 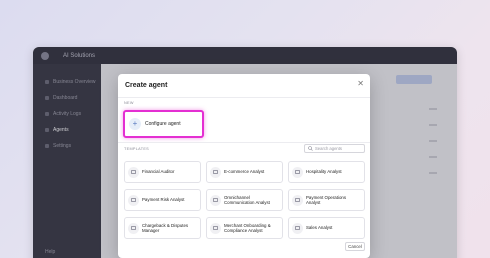 What do you see at coordinates (360, 83) in the screenshot?
I see `close-icon: ✕` at bounding box center [360, 83].